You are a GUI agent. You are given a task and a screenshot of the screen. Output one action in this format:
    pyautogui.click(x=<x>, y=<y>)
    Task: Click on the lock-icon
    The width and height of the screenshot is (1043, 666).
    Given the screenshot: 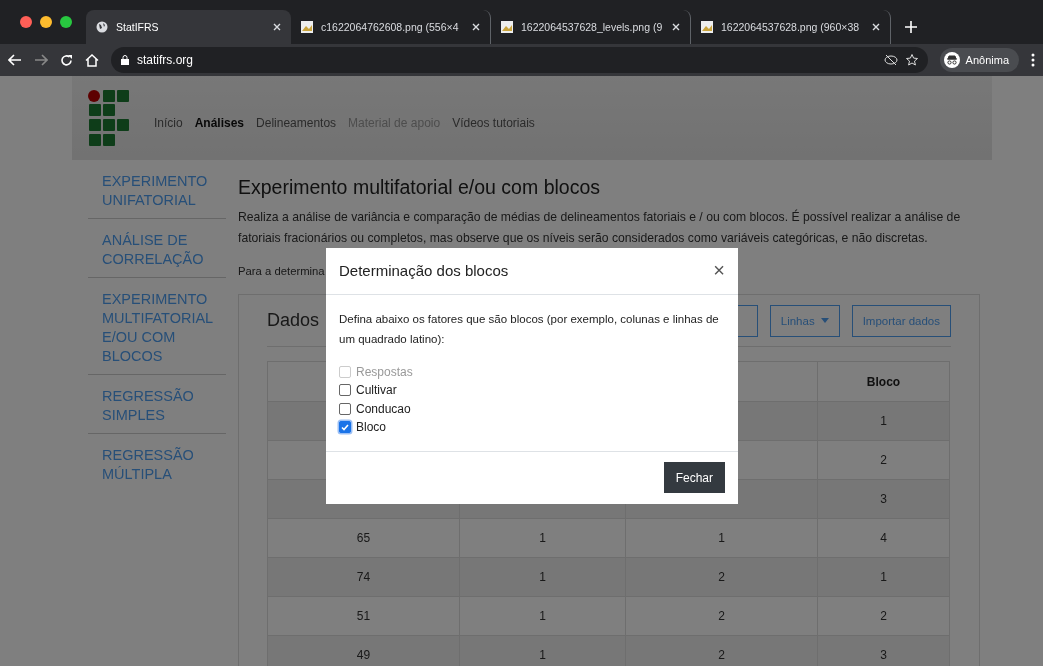 What is the action you would take?
    pyautogui.click(x=125, y=60)
    